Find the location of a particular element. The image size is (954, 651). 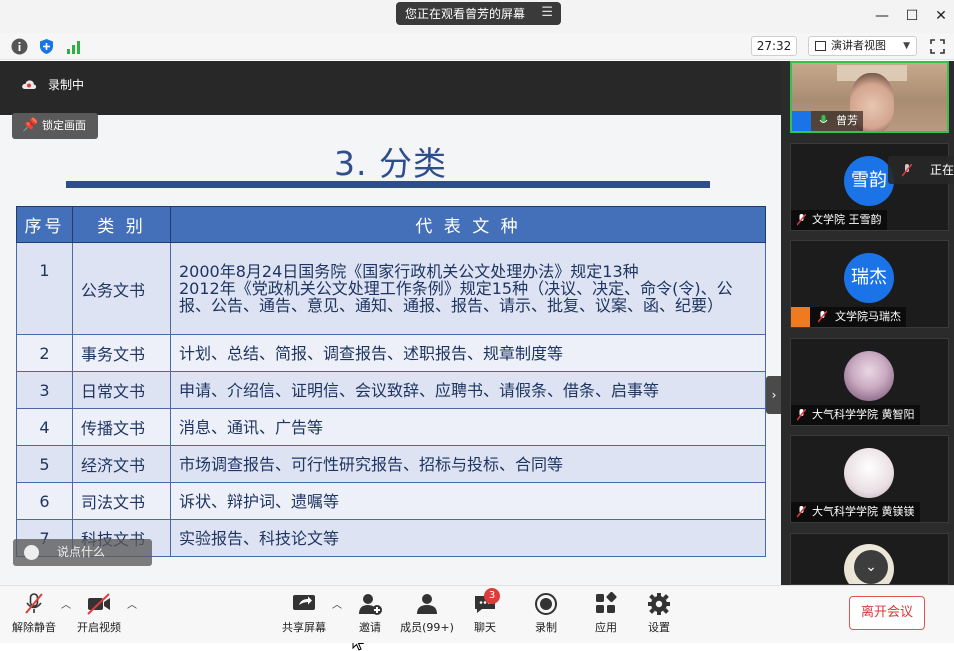

header-category: 类 别 is located at coordinates (121, 224).